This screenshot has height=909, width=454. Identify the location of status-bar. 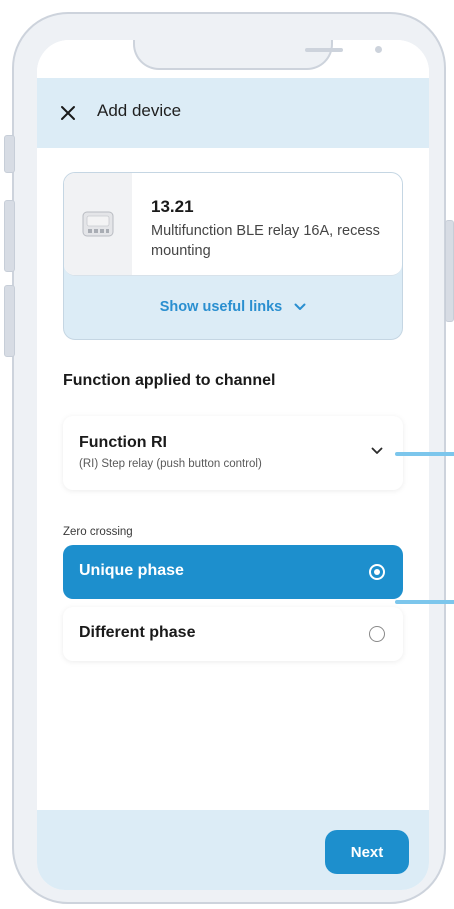
(233, 59).